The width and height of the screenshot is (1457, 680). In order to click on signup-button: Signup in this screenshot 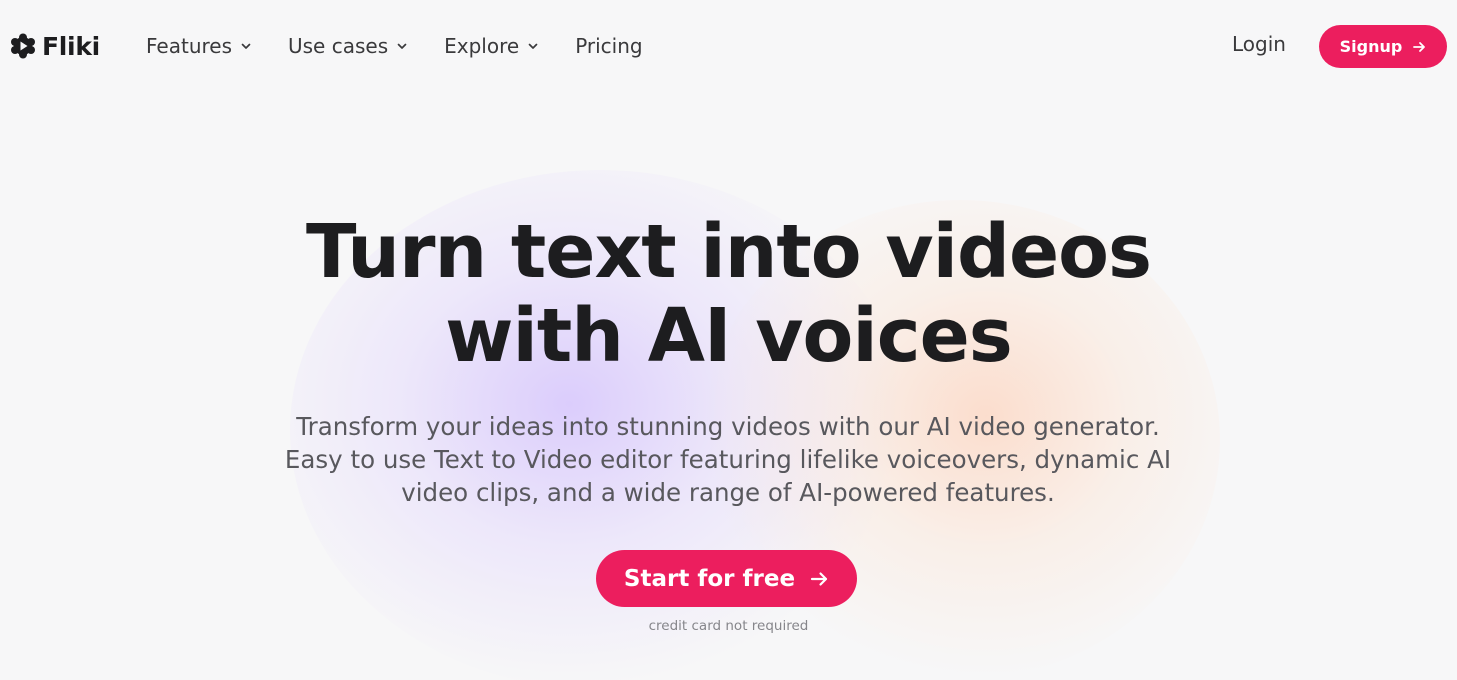, I will do `click(1383, 46)`.